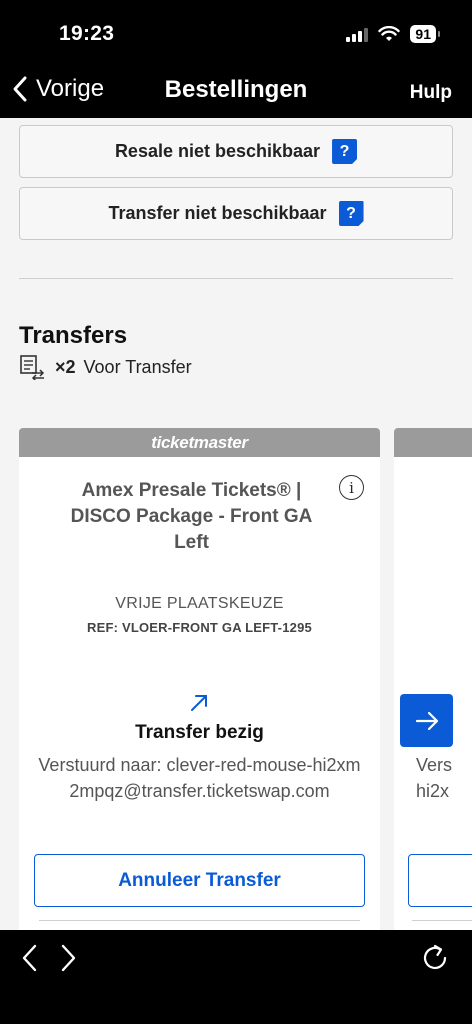 This screenshot has height=1024, width=472. I want to click on browser-toolbar, so click(236, 977).